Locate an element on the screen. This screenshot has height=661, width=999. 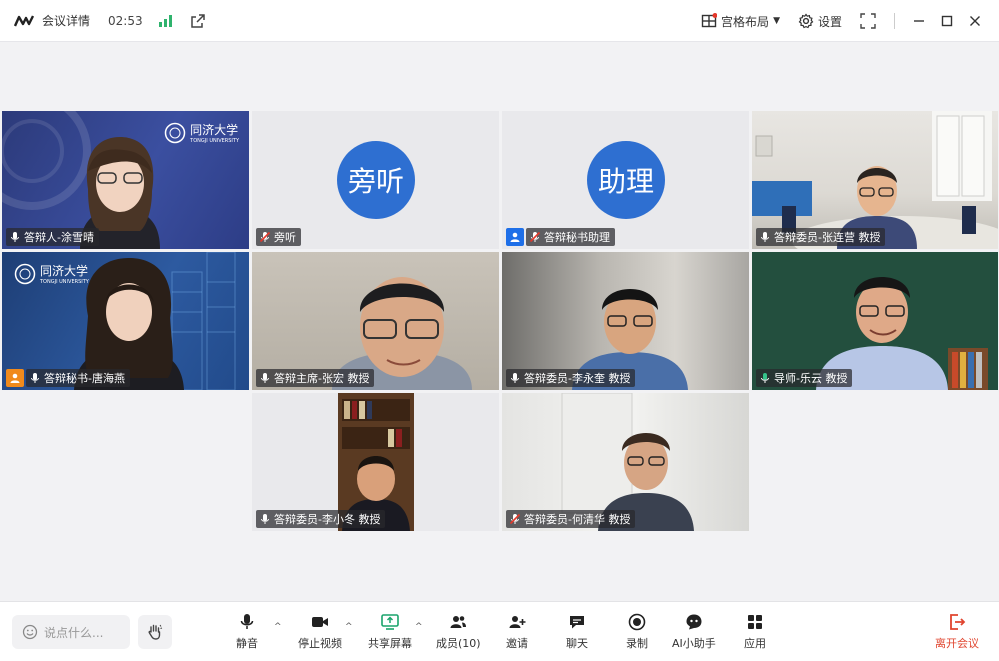
participant-name: 答辩委员-何清华 教授 is located at coordinates (577, 519).